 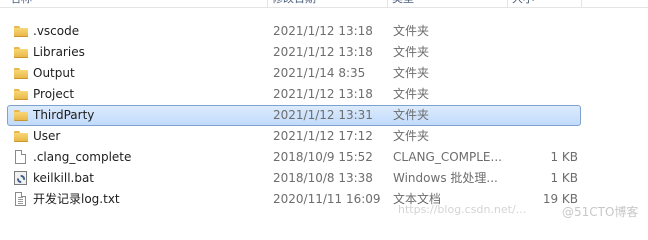 I want to click on text-file-icon, so click(x=21, y=199).